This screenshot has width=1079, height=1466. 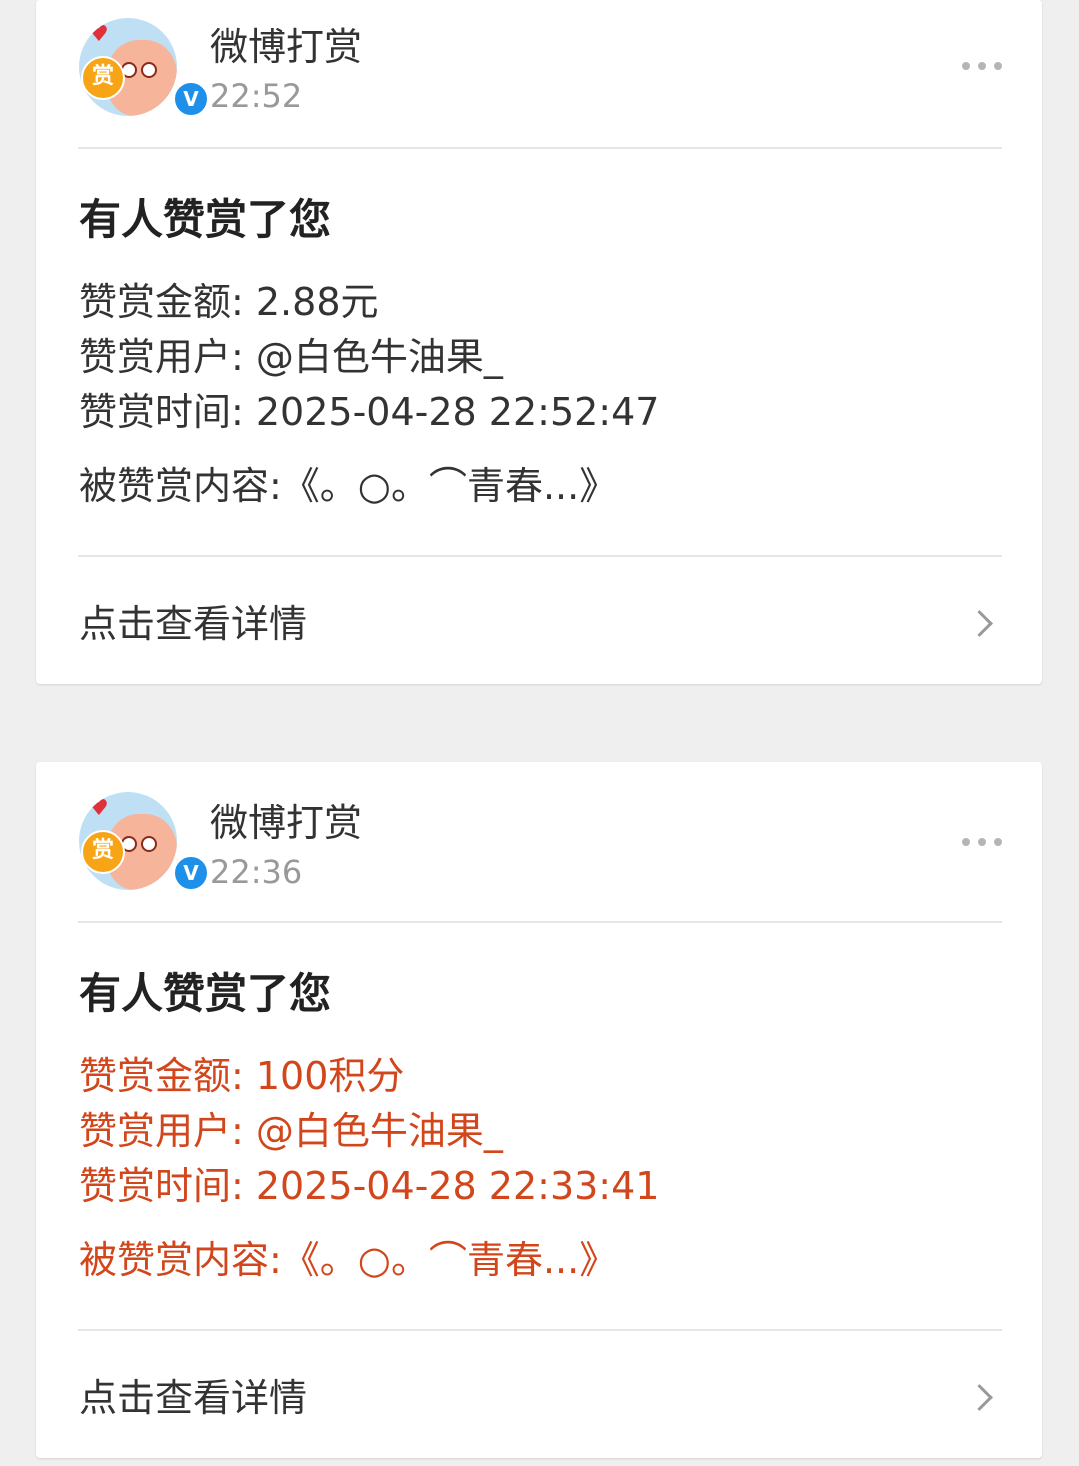 What do you see at coordinates (256, 96) in the screenshot?
I see `message-time: 22:52` at bounding box center [256, 96].